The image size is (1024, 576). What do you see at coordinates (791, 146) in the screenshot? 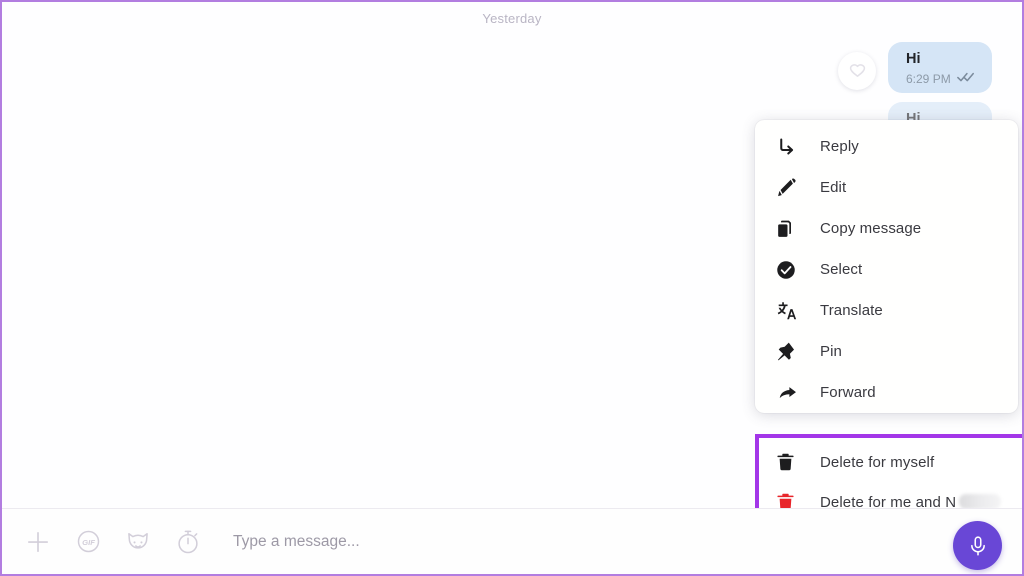
I see `reply-arrow-icon` at bounding box center [791, 146].